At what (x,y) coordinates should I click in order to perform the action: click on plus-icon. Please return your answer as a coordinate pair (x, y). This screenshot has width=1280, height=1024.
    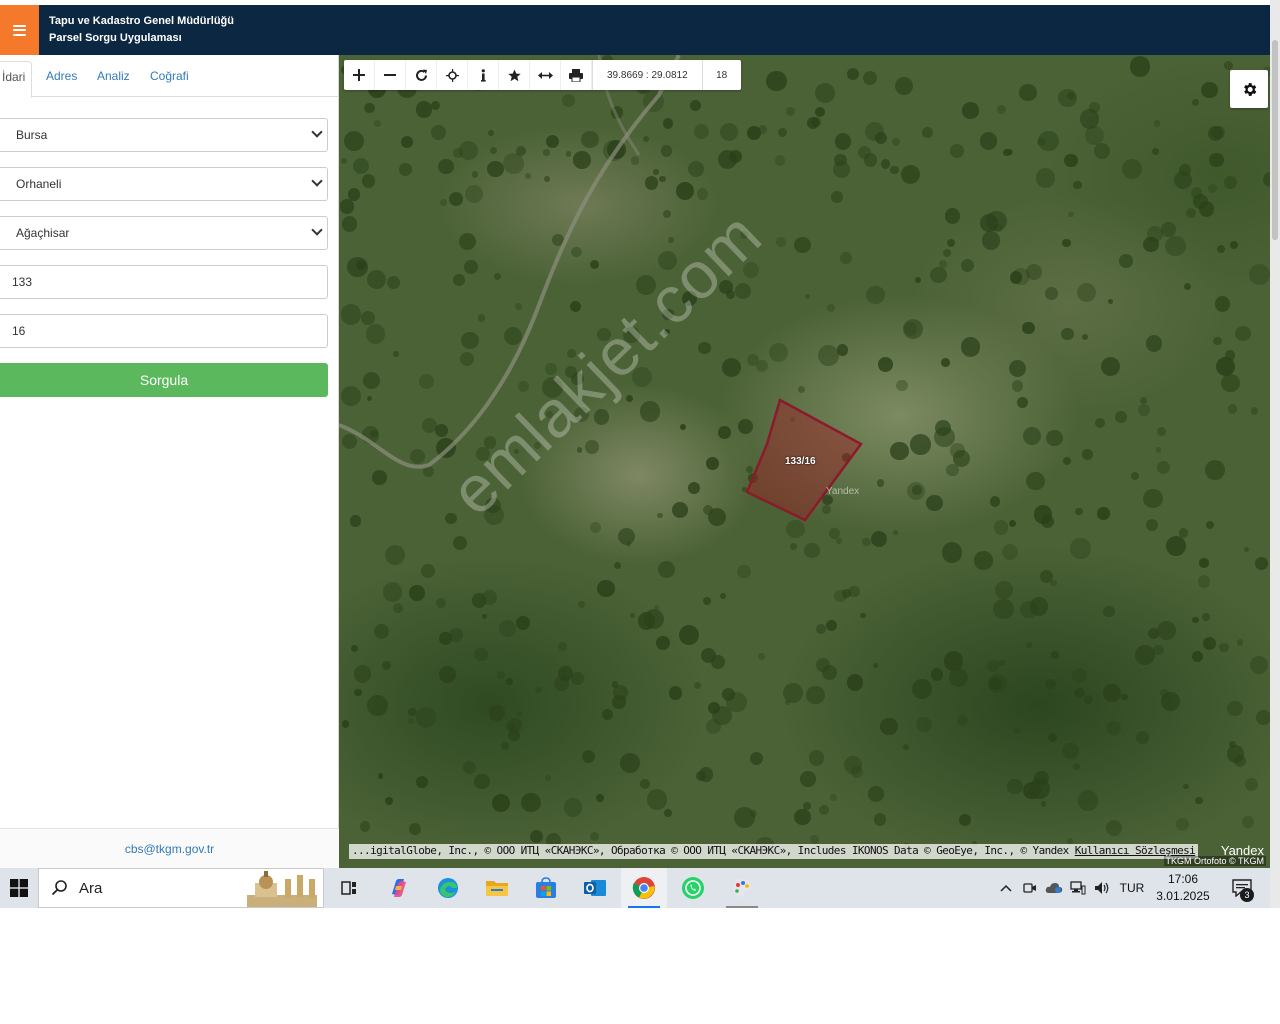
    Looking at the image, I should click on (359, 75).